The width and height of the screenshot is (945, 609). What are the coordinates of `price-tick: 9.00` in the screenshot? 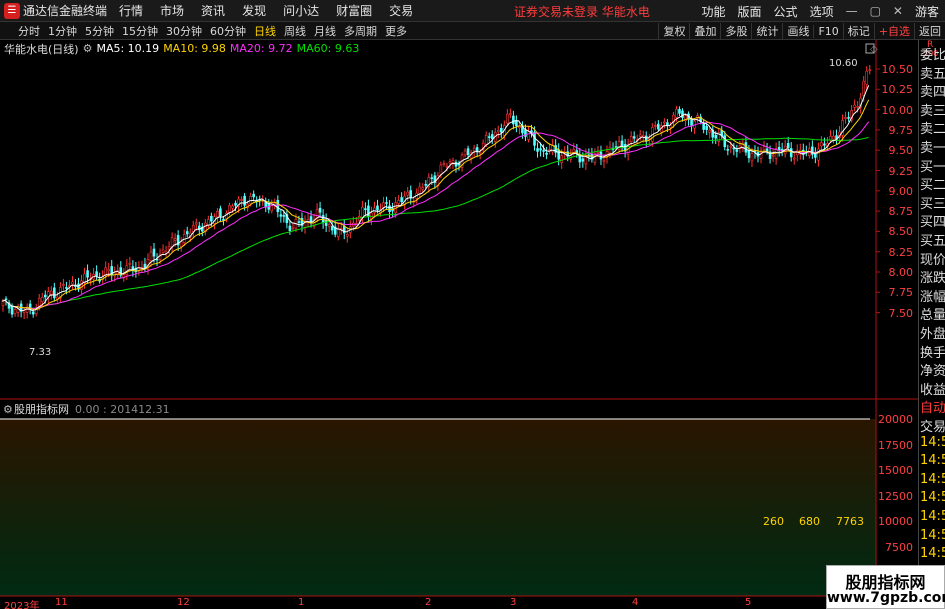 It's located at (901, 191).